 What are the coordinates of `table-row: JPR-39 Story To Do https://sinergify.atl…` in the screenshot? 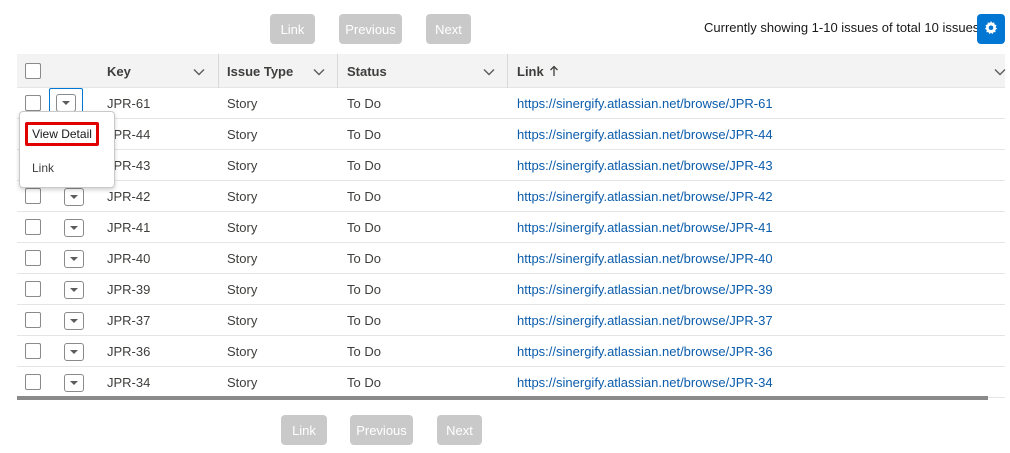 It's located at (511, 289).